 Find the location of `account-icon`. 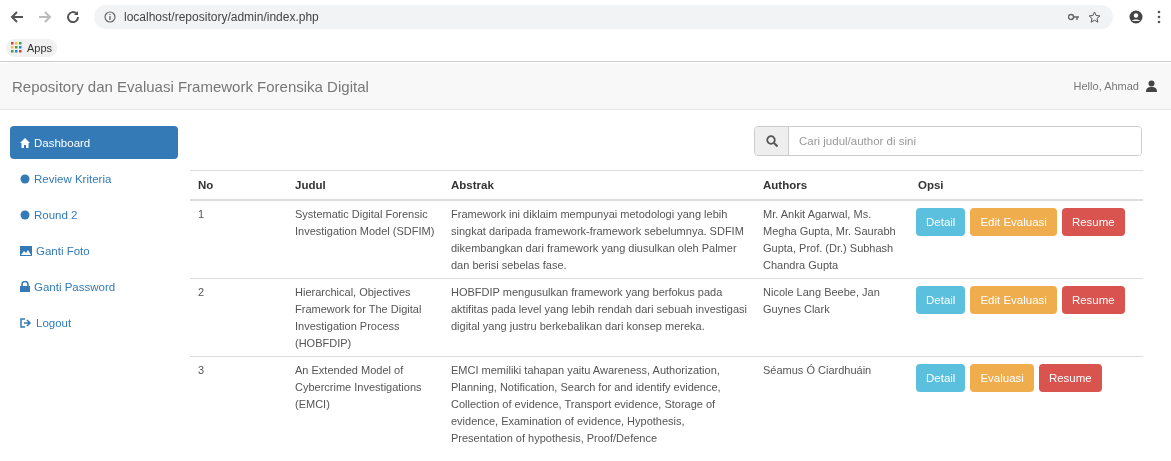

account-icon is located at coordinates (1136, 17).